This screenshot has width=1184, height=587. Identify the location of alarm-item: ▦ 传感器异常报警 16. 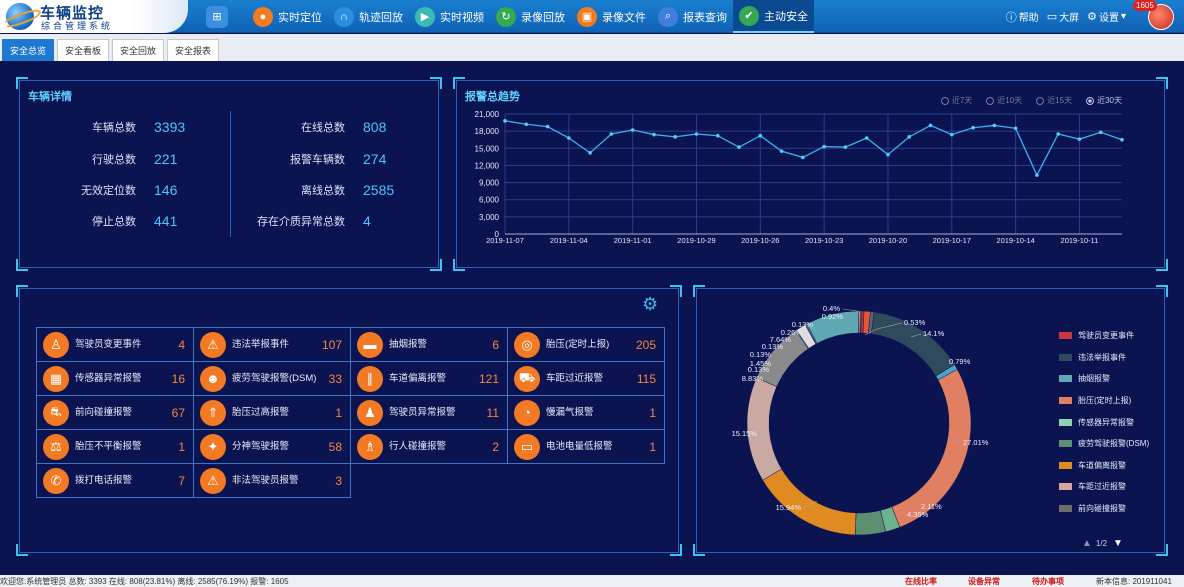
(115, 378).